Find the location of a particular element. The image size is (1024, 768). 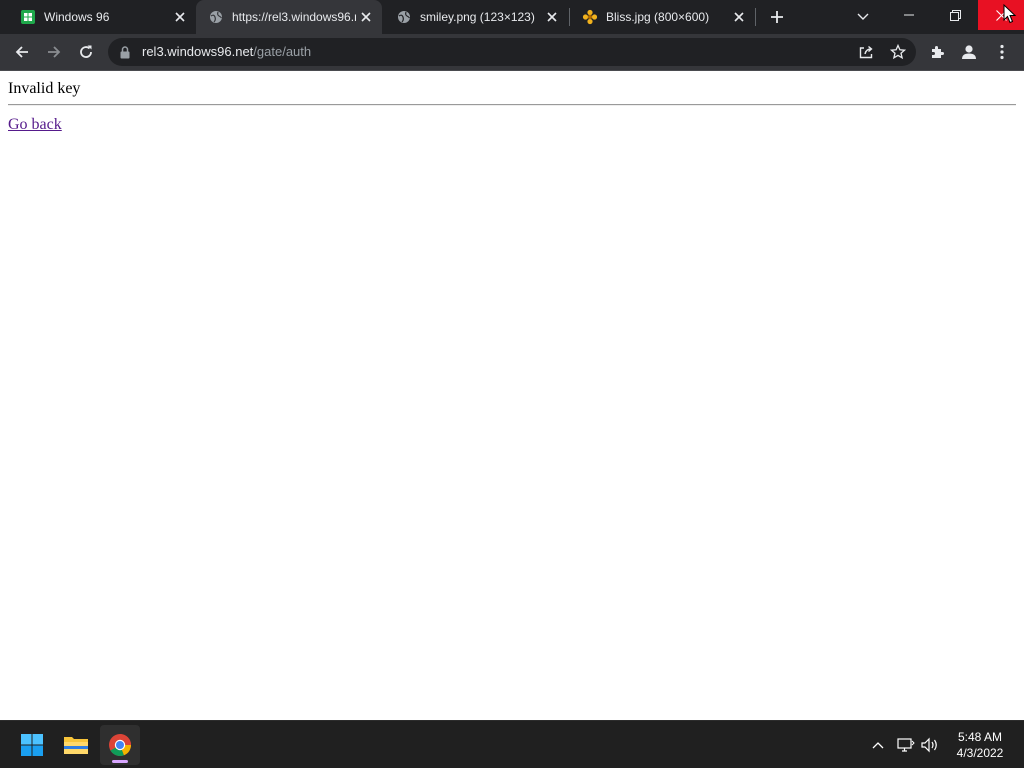

tab-title: Bliss.jpg (800×600) is located at coordinates (658, 17).